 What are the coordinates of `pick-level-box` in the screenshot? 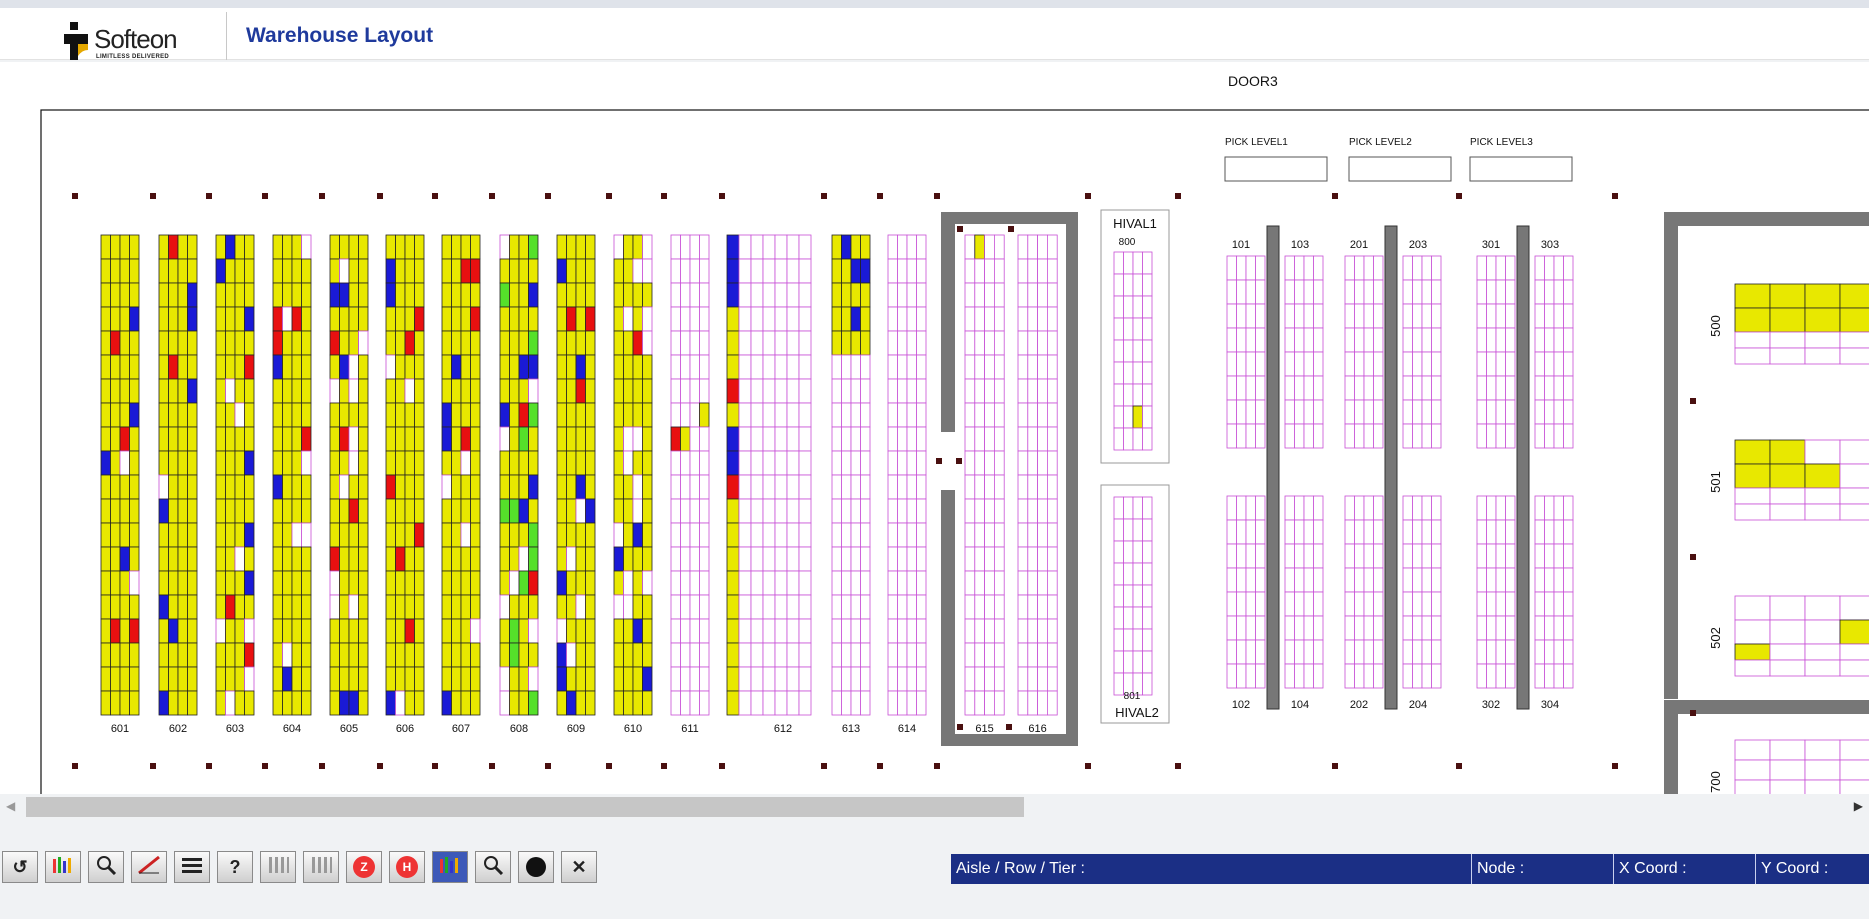 It's located at (1521, 169).